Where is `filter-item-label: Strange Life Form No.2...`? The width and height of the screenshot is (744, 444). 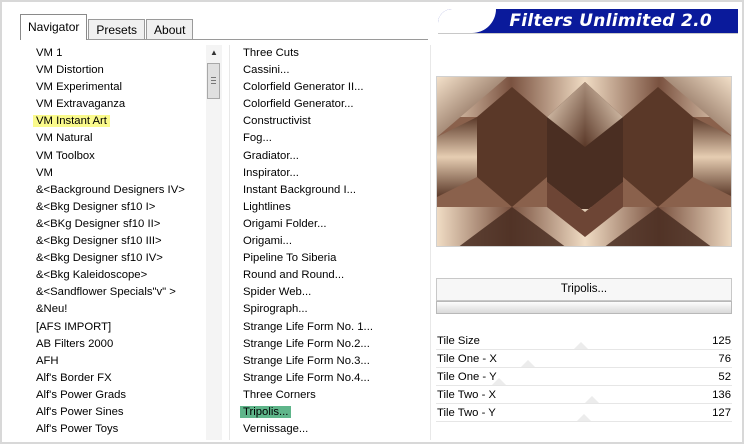
filter-item-label: Strange Life Form No.2... is located at coordinates (306, 343).